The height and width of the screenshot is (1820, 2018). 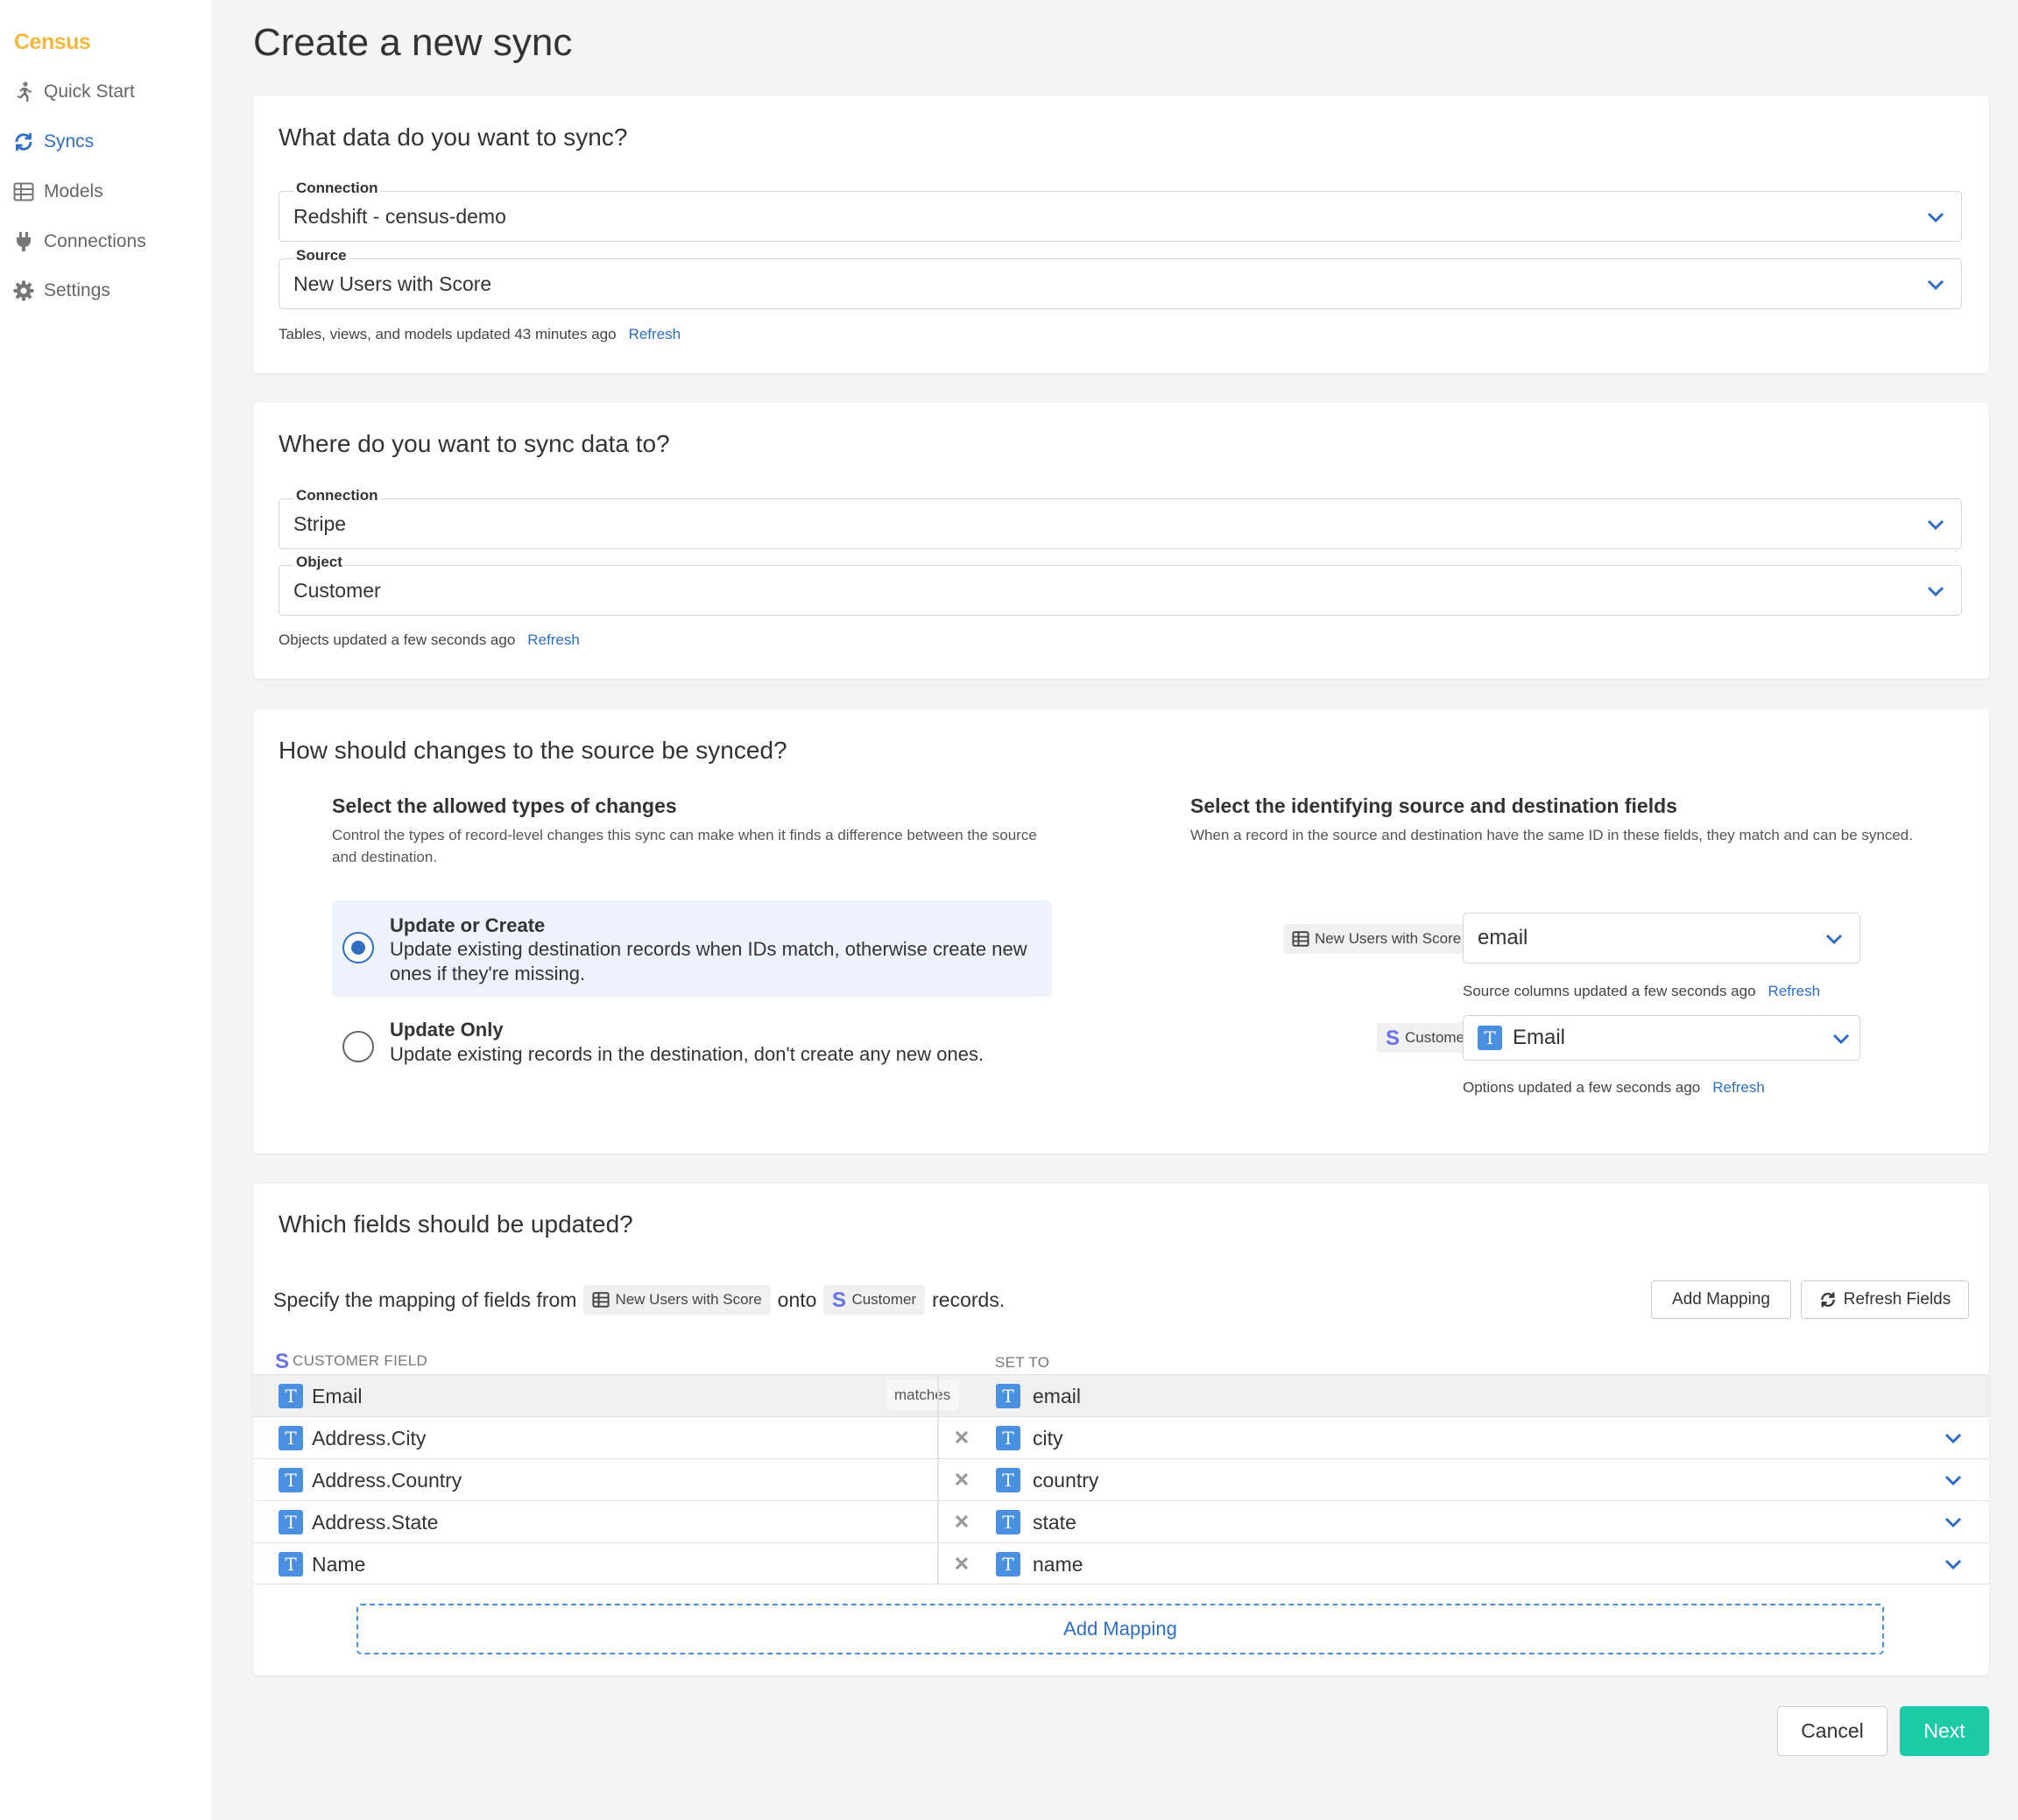 I want to click on refresh-fields-button: Refresh Fields, so click(x=1885, y=1299).